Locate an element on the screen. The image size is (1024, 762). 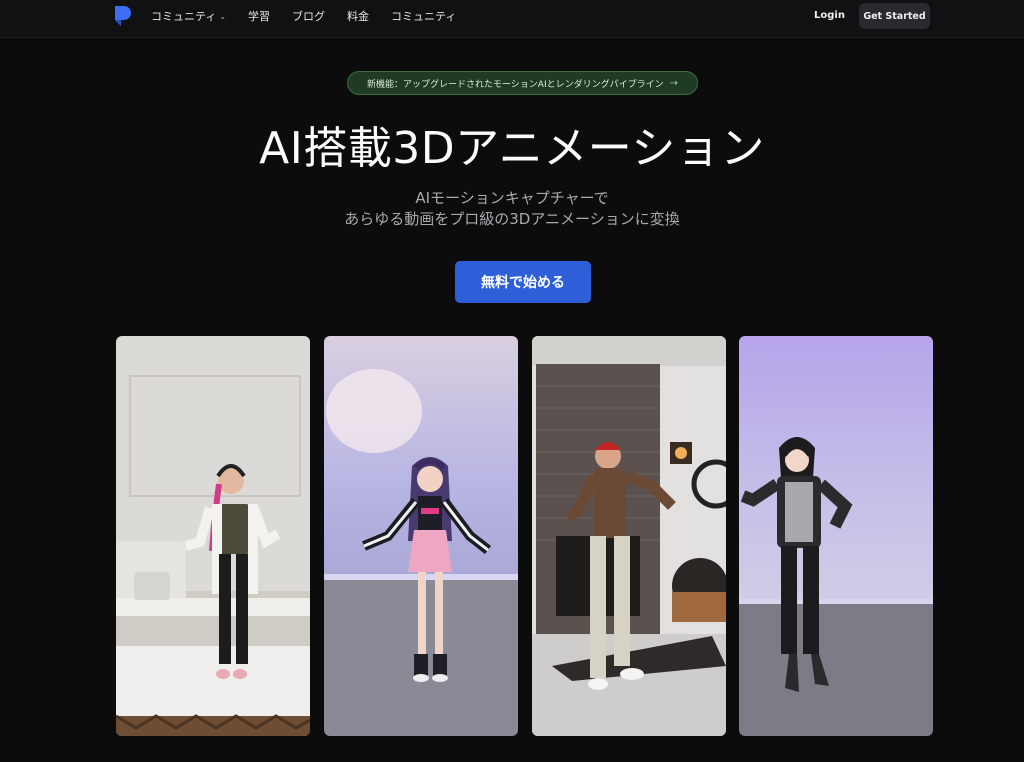
nav-item-learn: 学習 is located at coordinates (259, 16).